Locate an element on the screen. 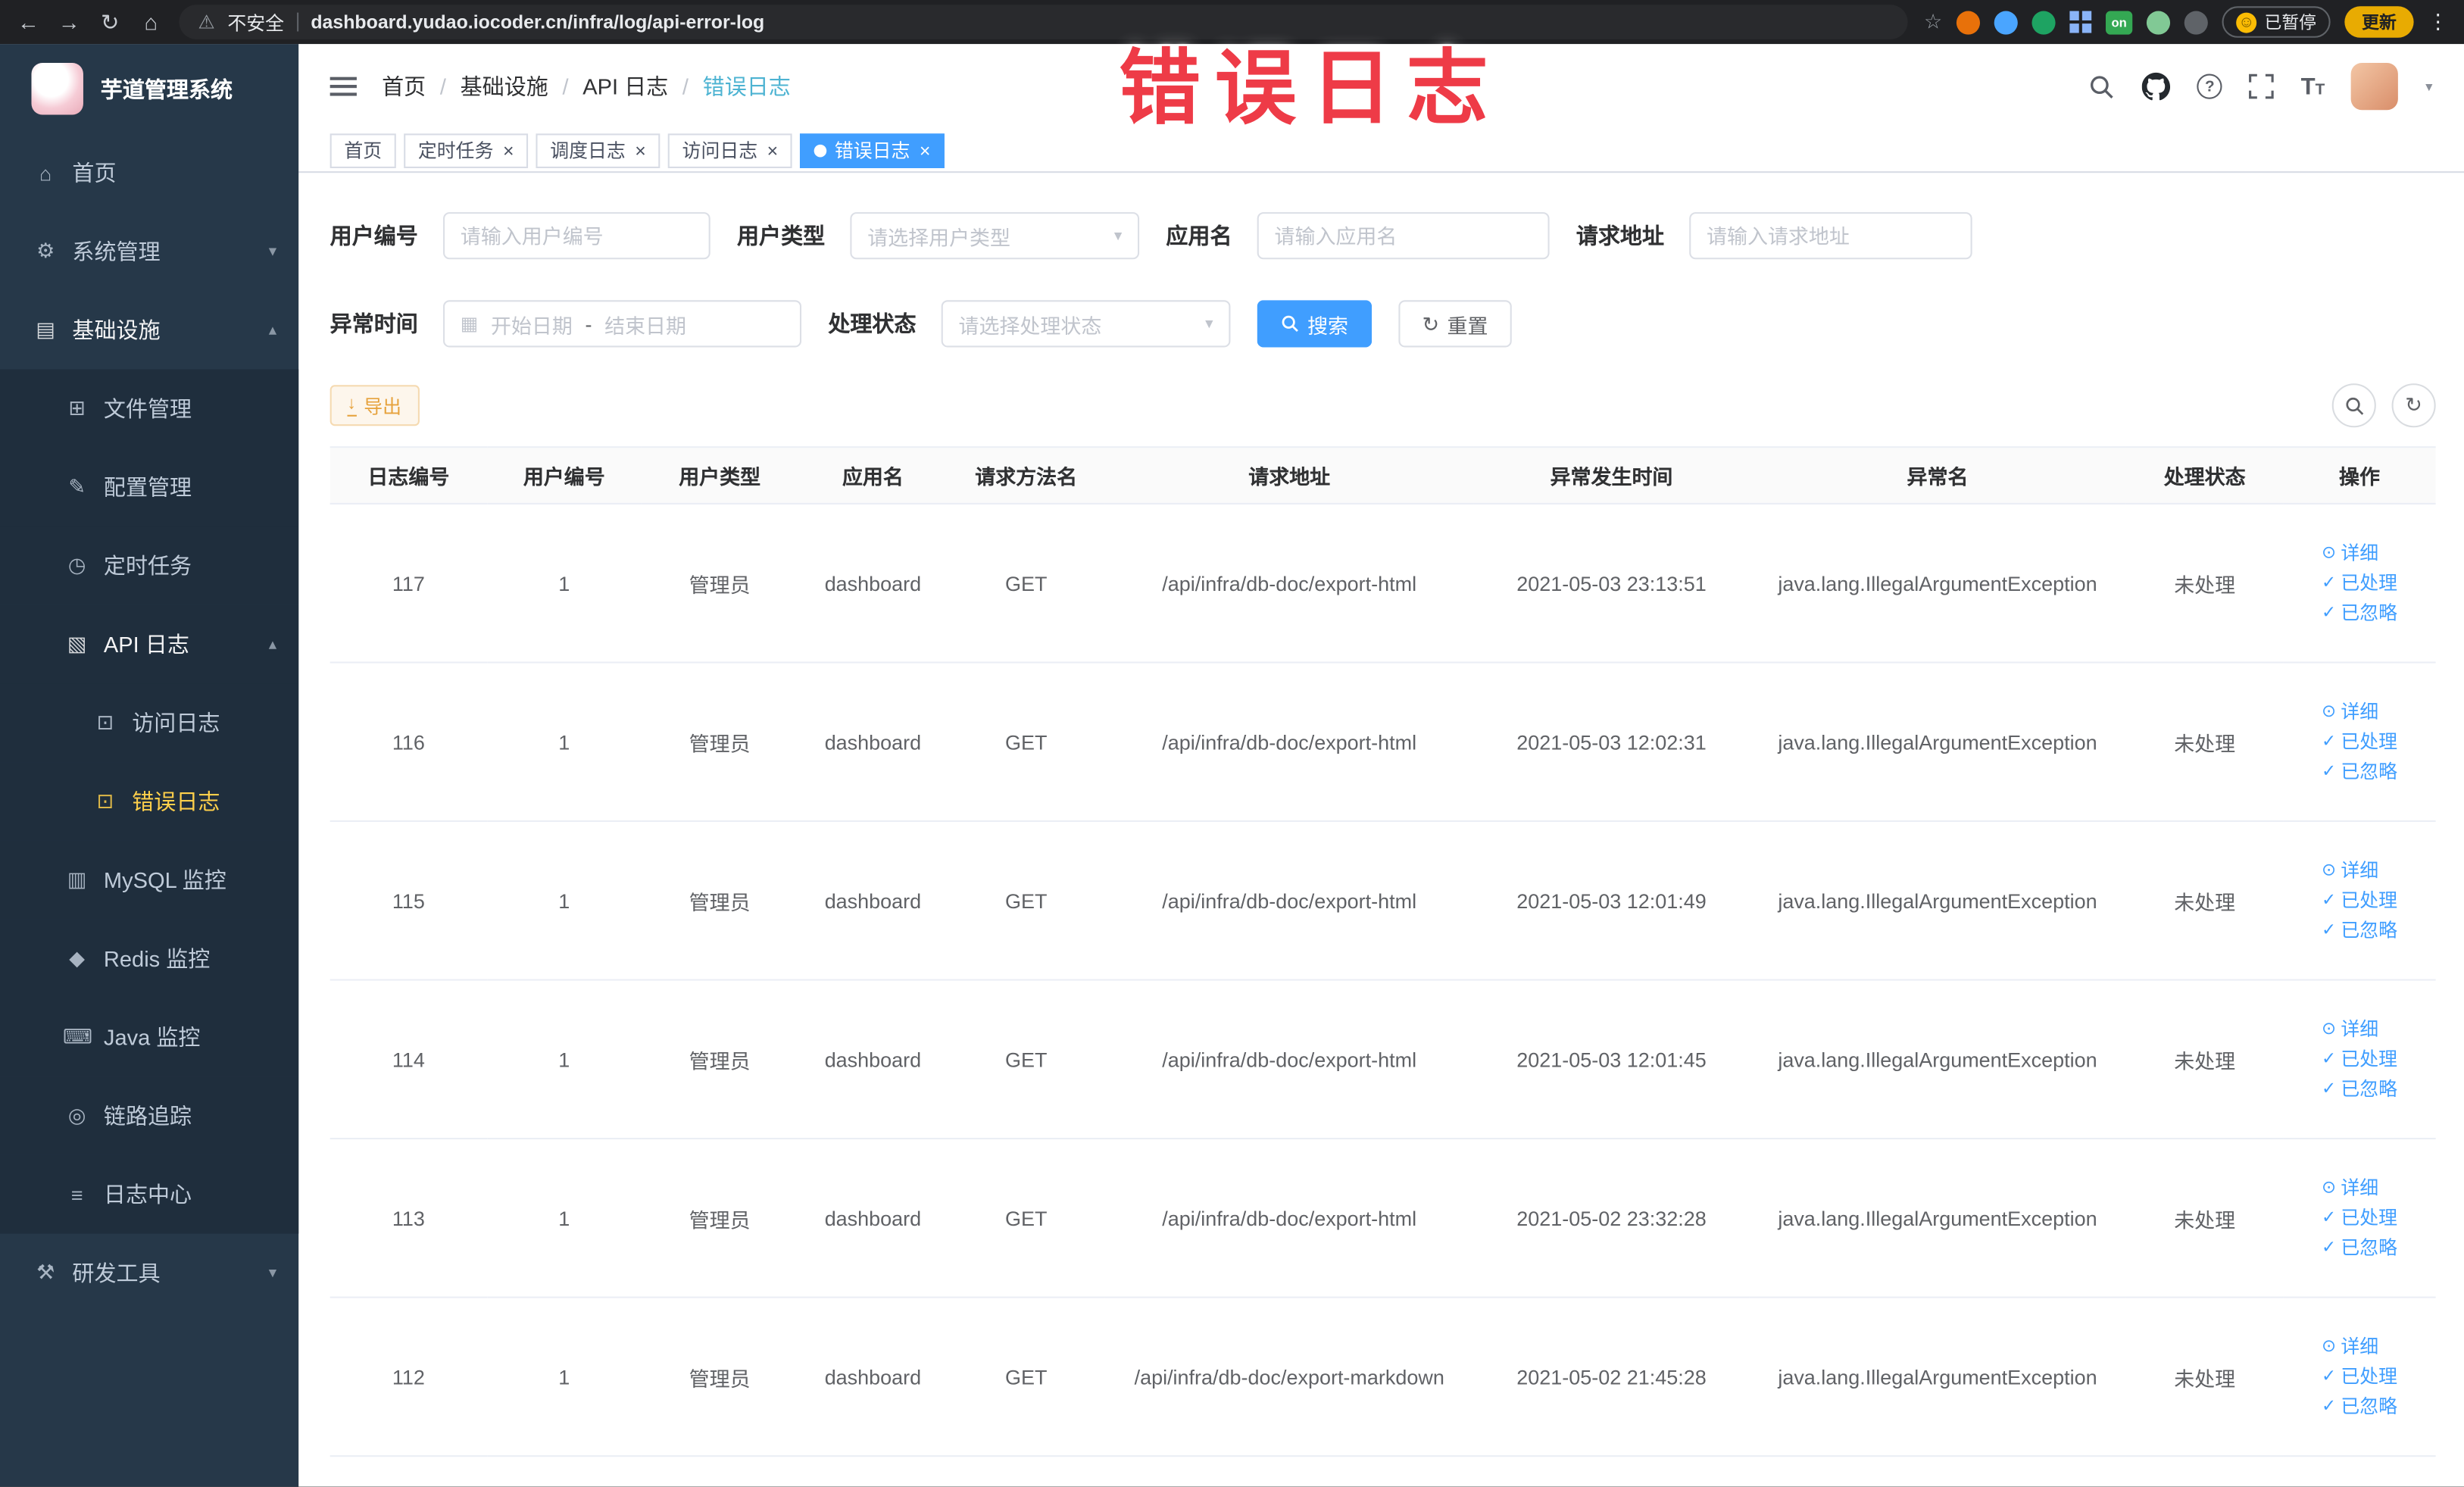  extension-icon-blue-drop is located at coordinates (2006, 22).